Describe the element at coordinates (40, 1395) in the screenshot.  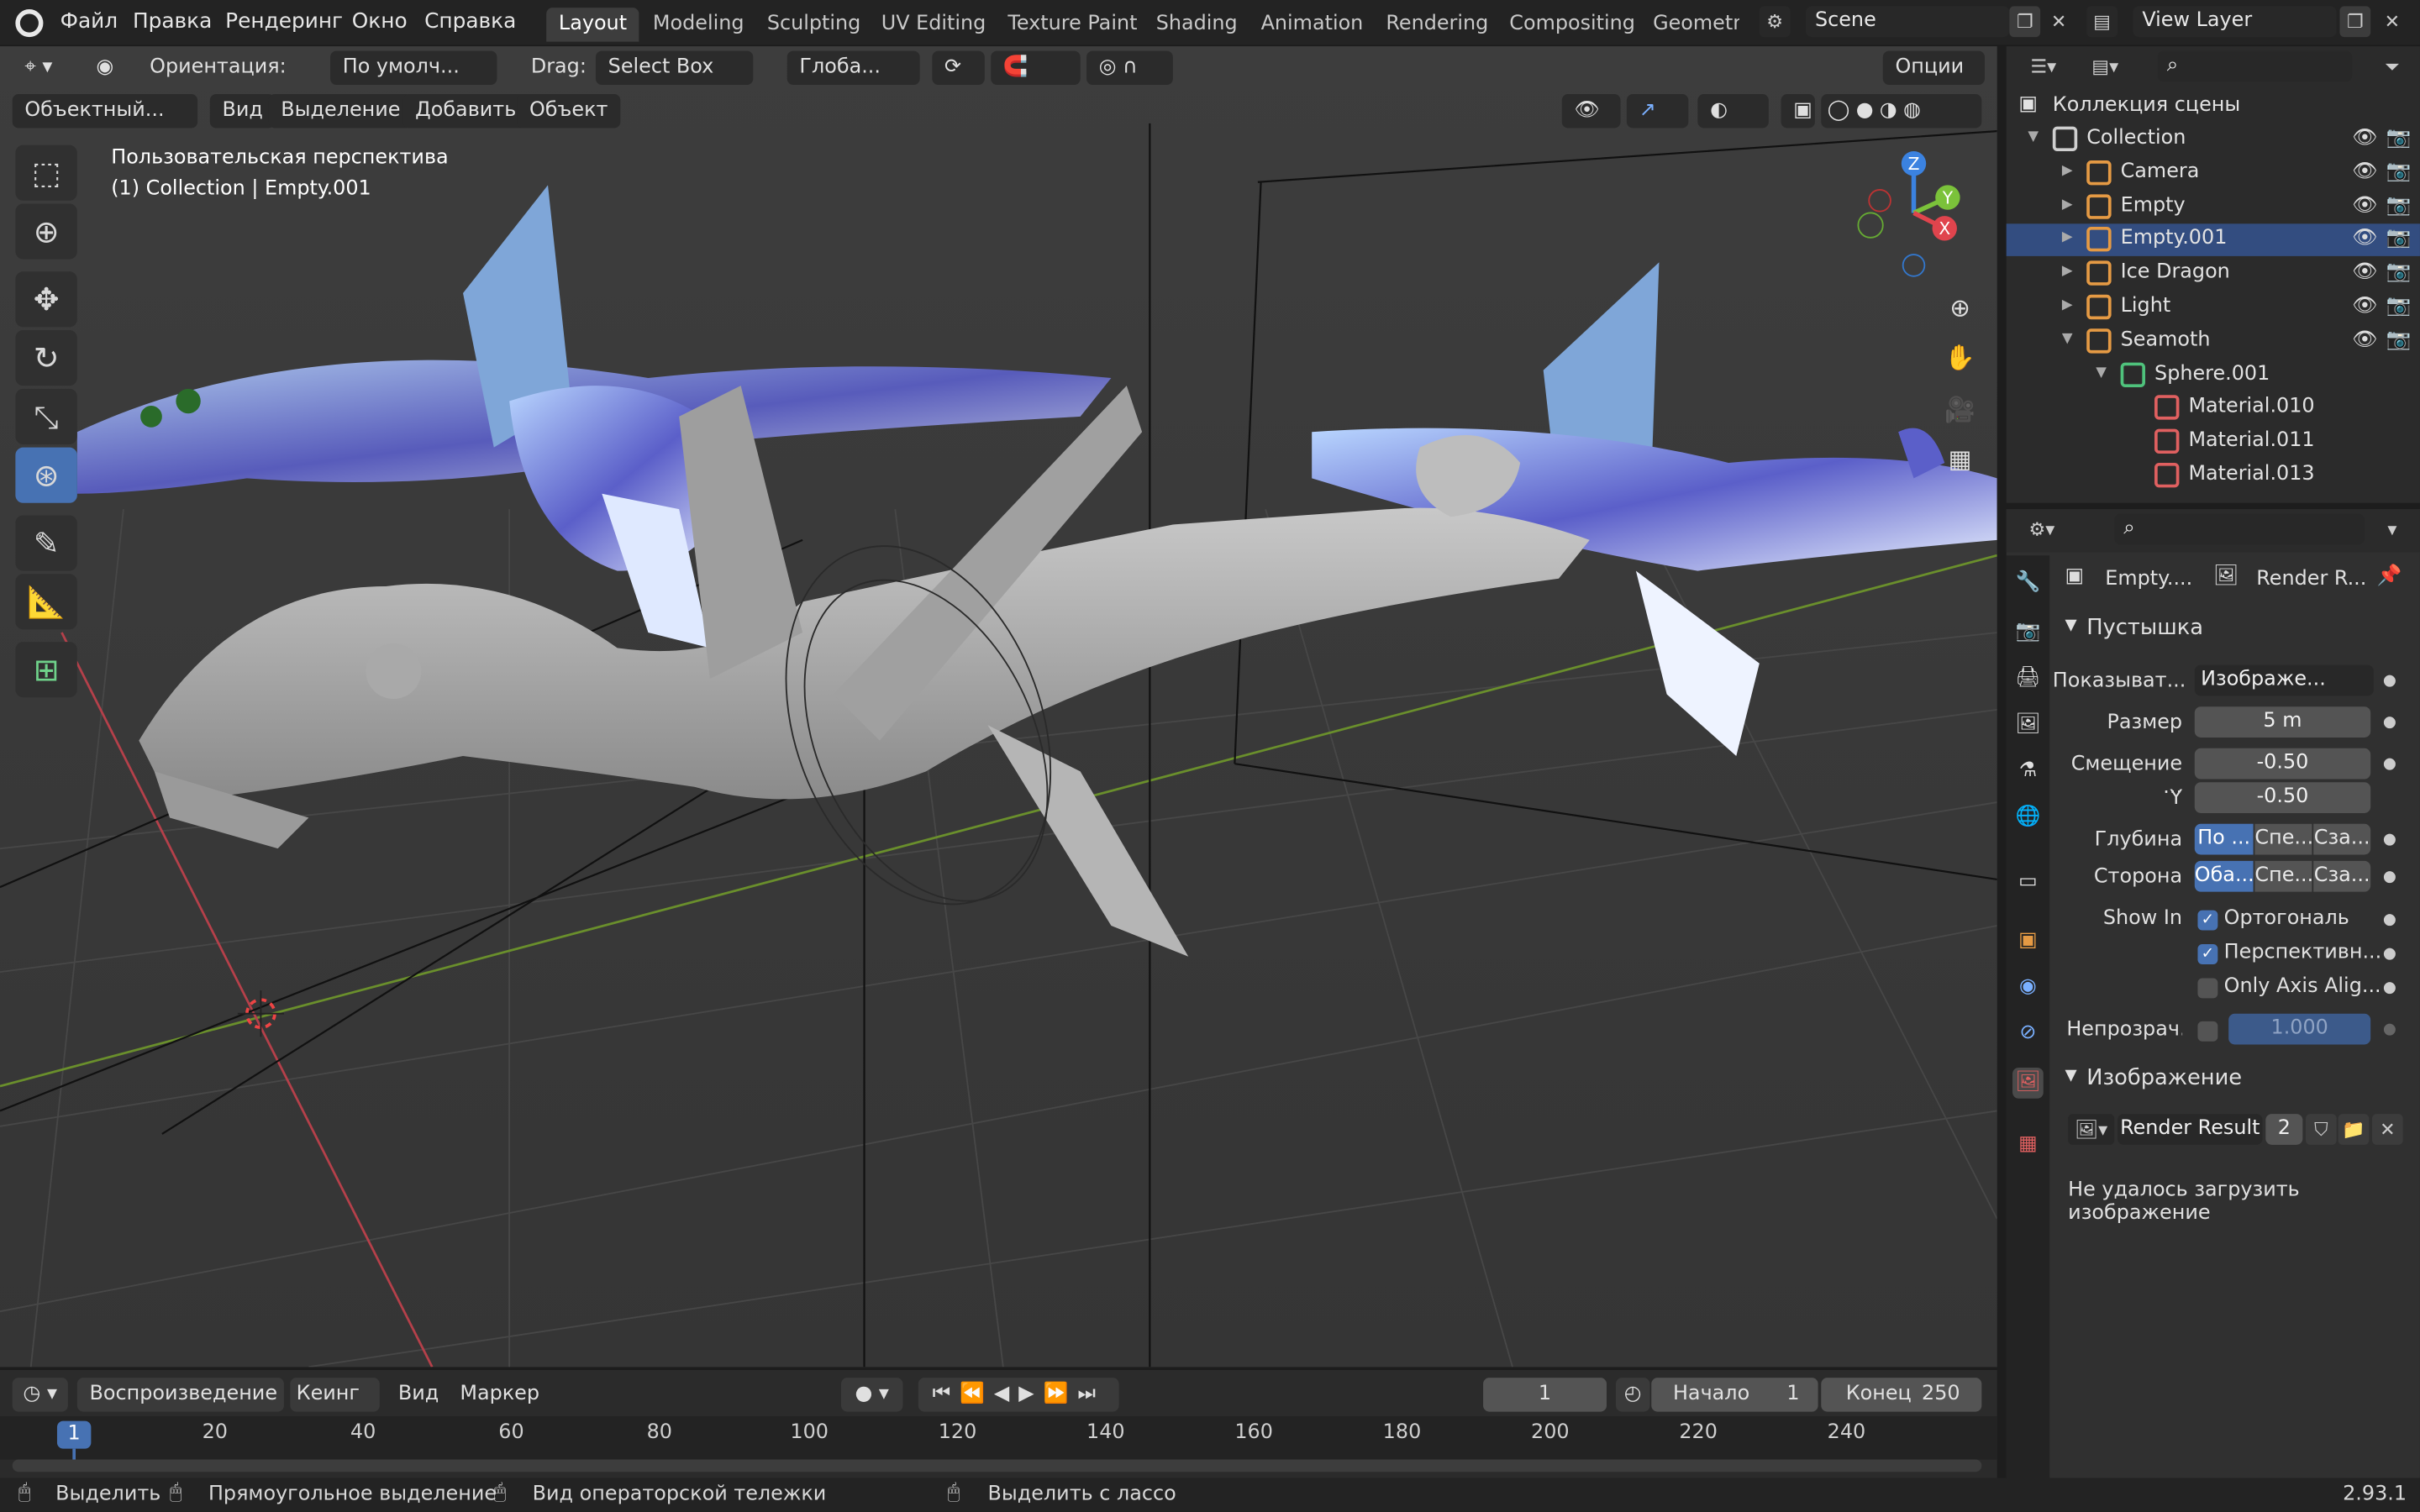
I see `editor-type-icon: ◷ ▾` at that location.